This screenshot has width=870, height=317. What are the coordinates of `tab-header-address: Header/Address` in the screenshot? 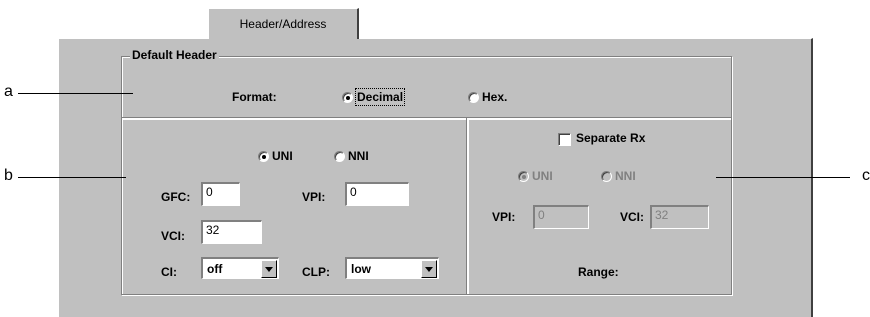 It's located at (283, 23).